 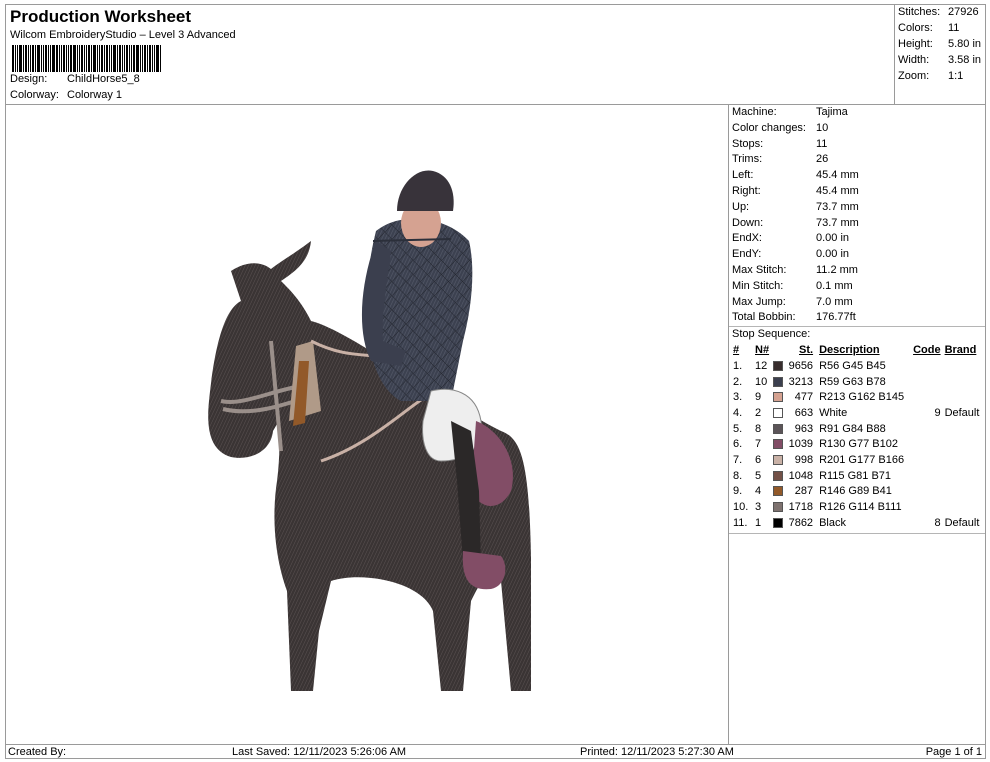 I want to click on color-description: R201 G177 B166, so click(x=862, y=459).